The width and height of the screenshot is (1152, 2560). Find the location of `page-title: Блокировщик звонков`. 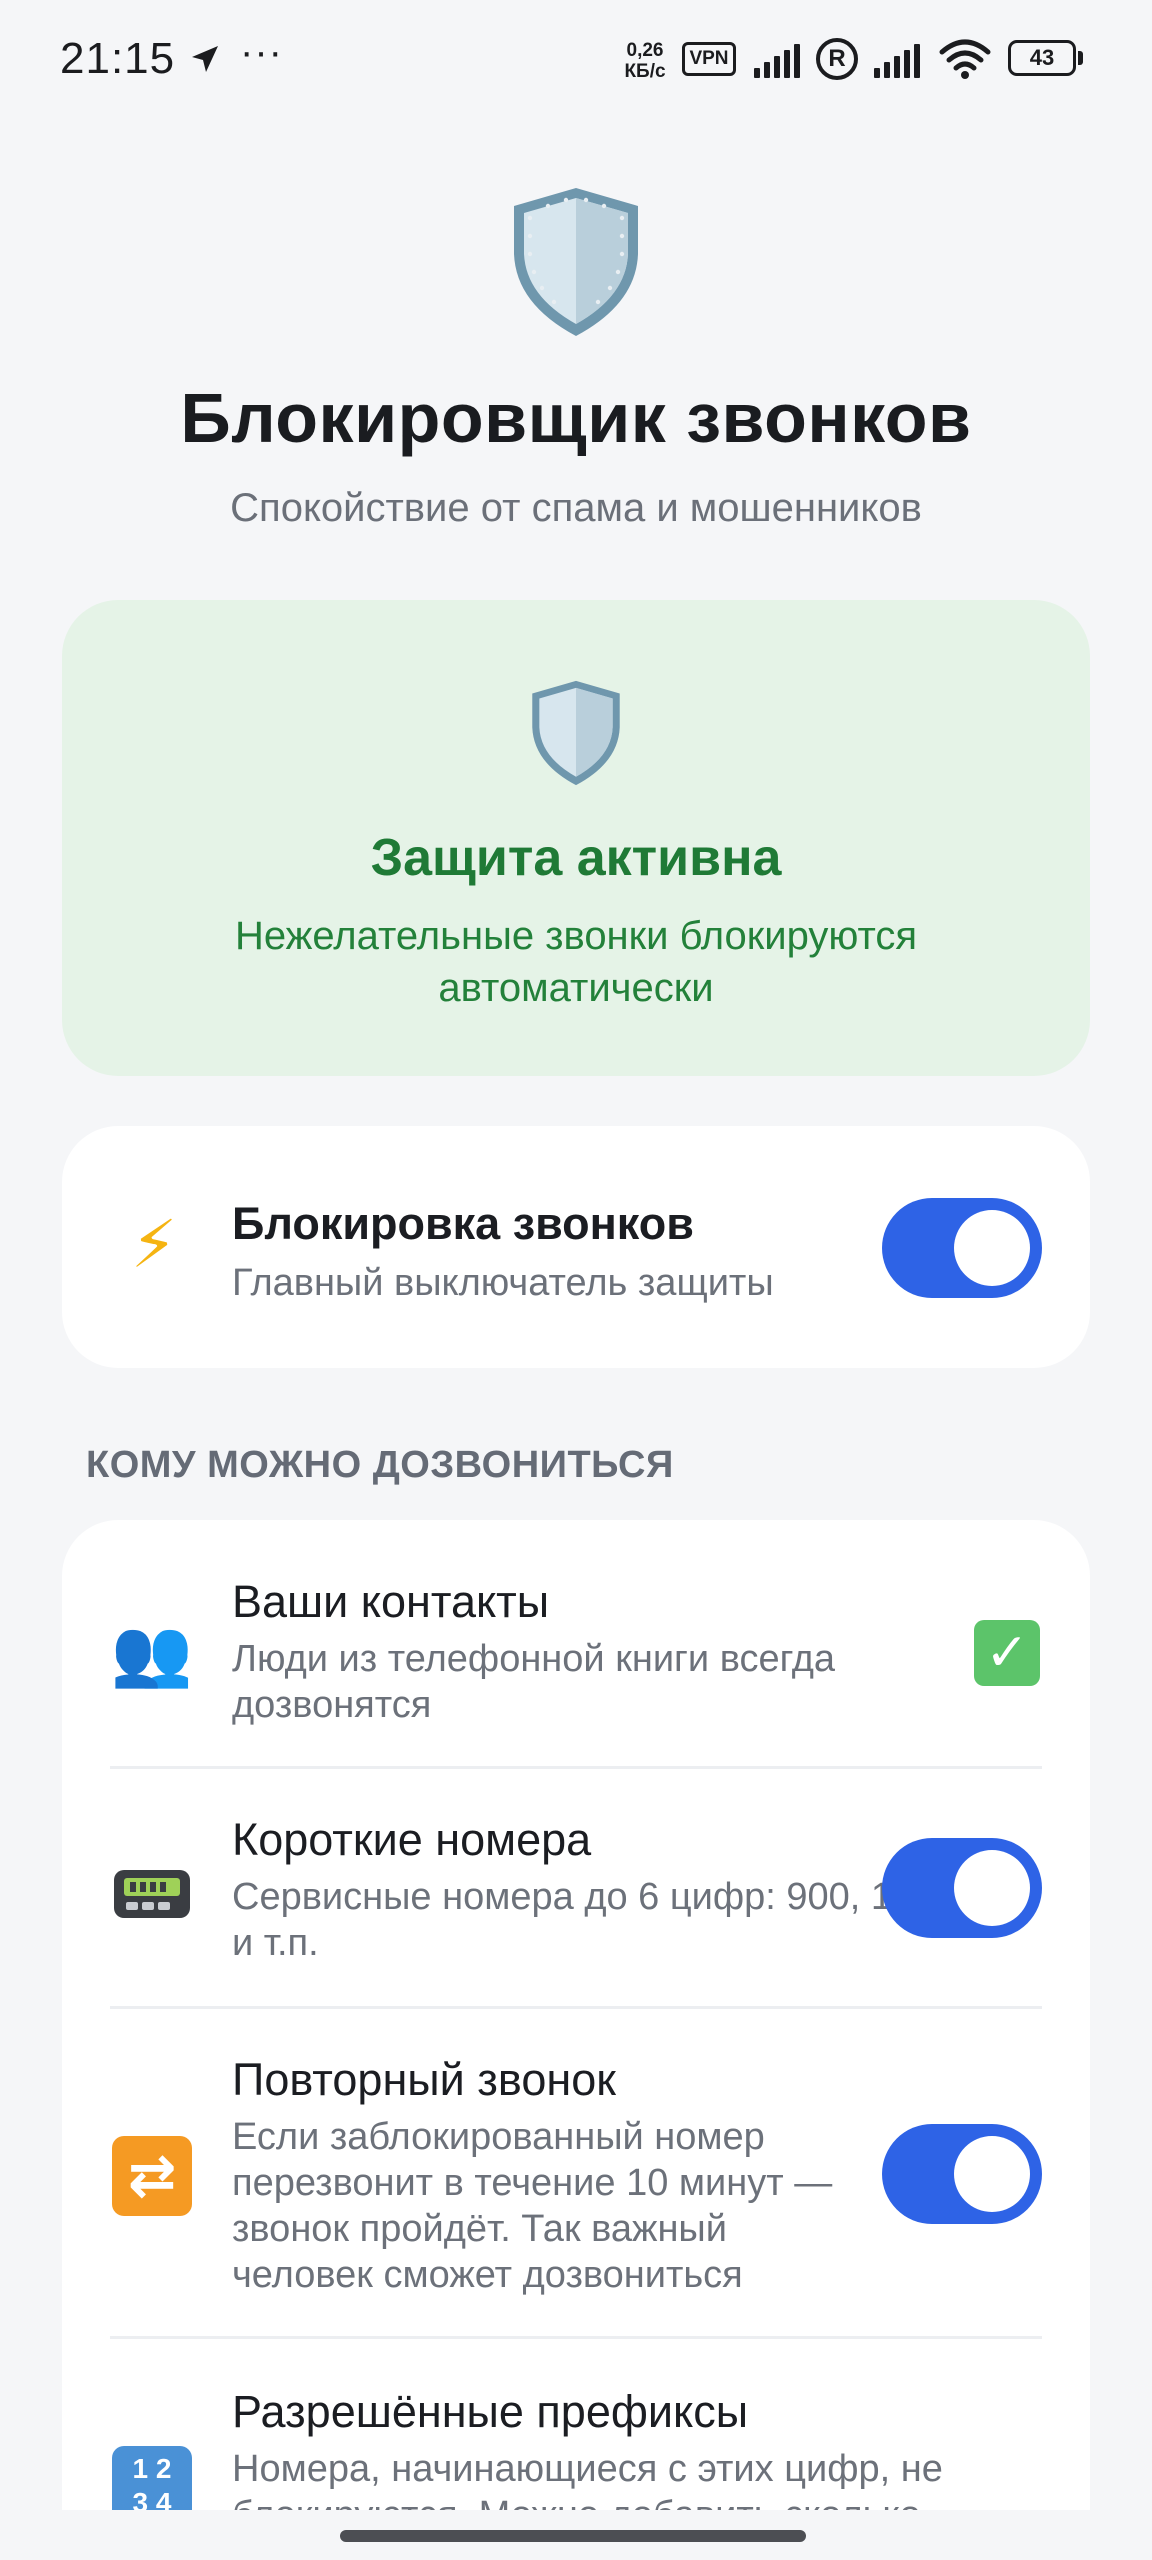

page-title: Блокировщик звонков is located at coordinates (576, 418).